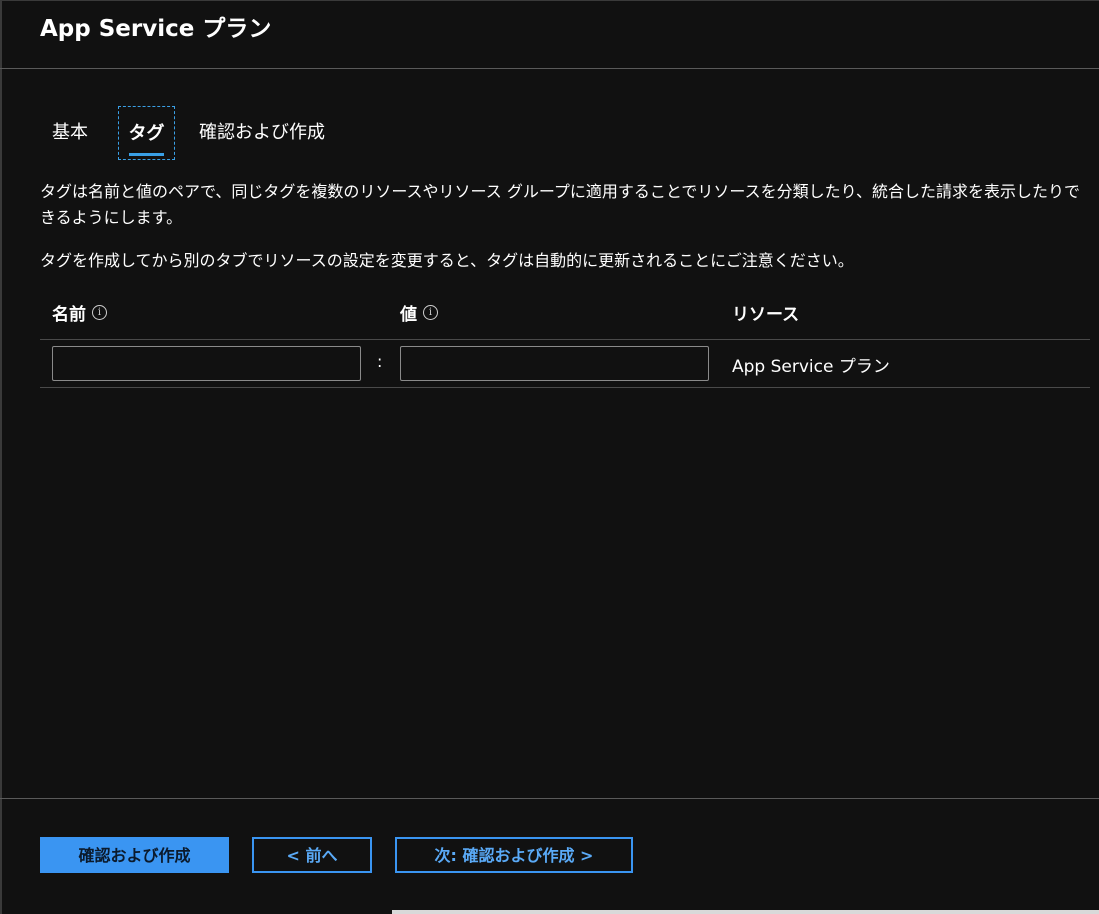 The height and width of the screenshot is (914, 1099). Describe the element at coordinates (206, 363) in the screenshot. I see `tag-name-input` at that location.